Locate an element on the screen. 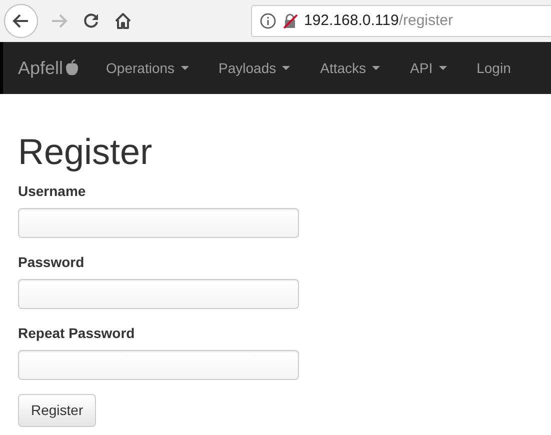 This screenshot has height=435, width=551. nav-link: Login is located at coordinates (494, 68).